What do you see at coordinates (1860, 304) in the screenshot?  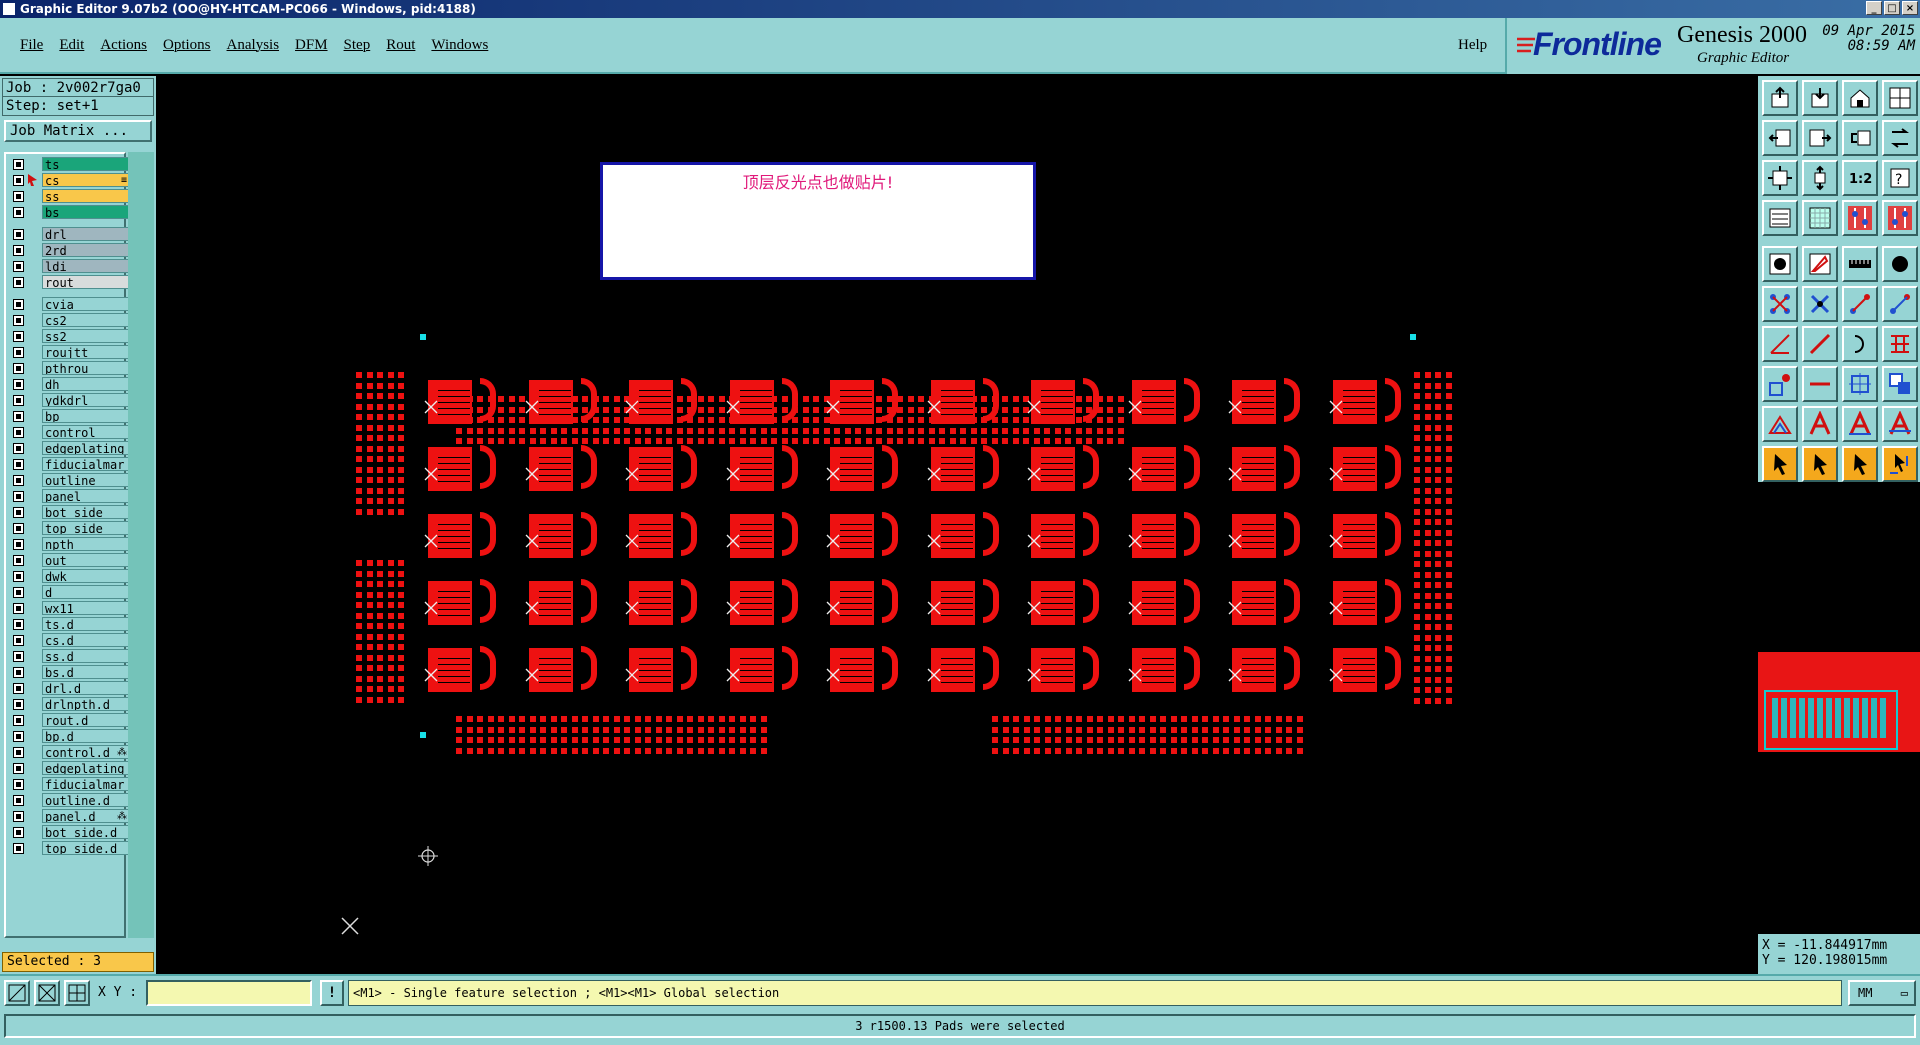 I see `move-point-button` at bounding box center [1860, 304].